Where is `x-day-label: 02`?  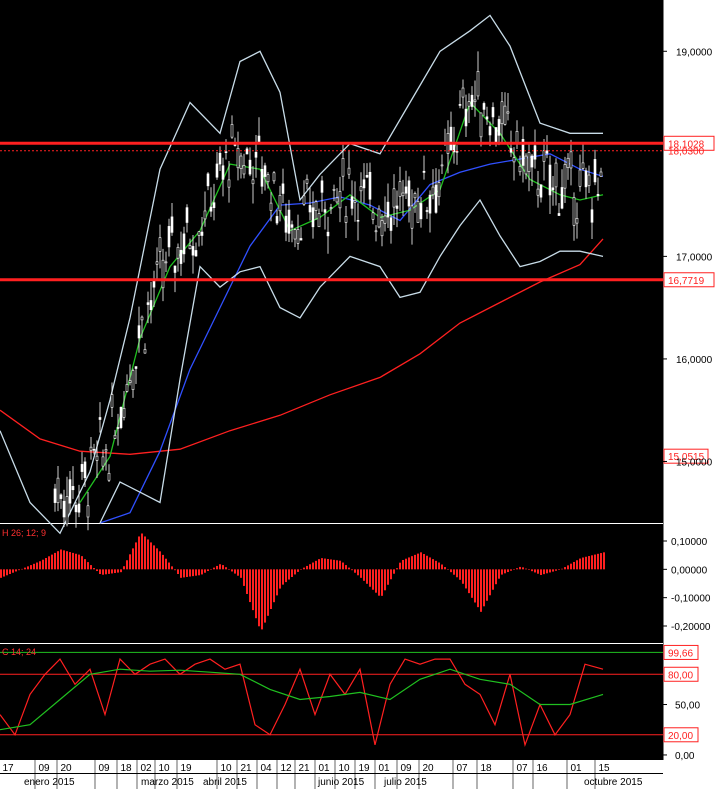
x-day-label: 02 is located at coordinates (146, 768).